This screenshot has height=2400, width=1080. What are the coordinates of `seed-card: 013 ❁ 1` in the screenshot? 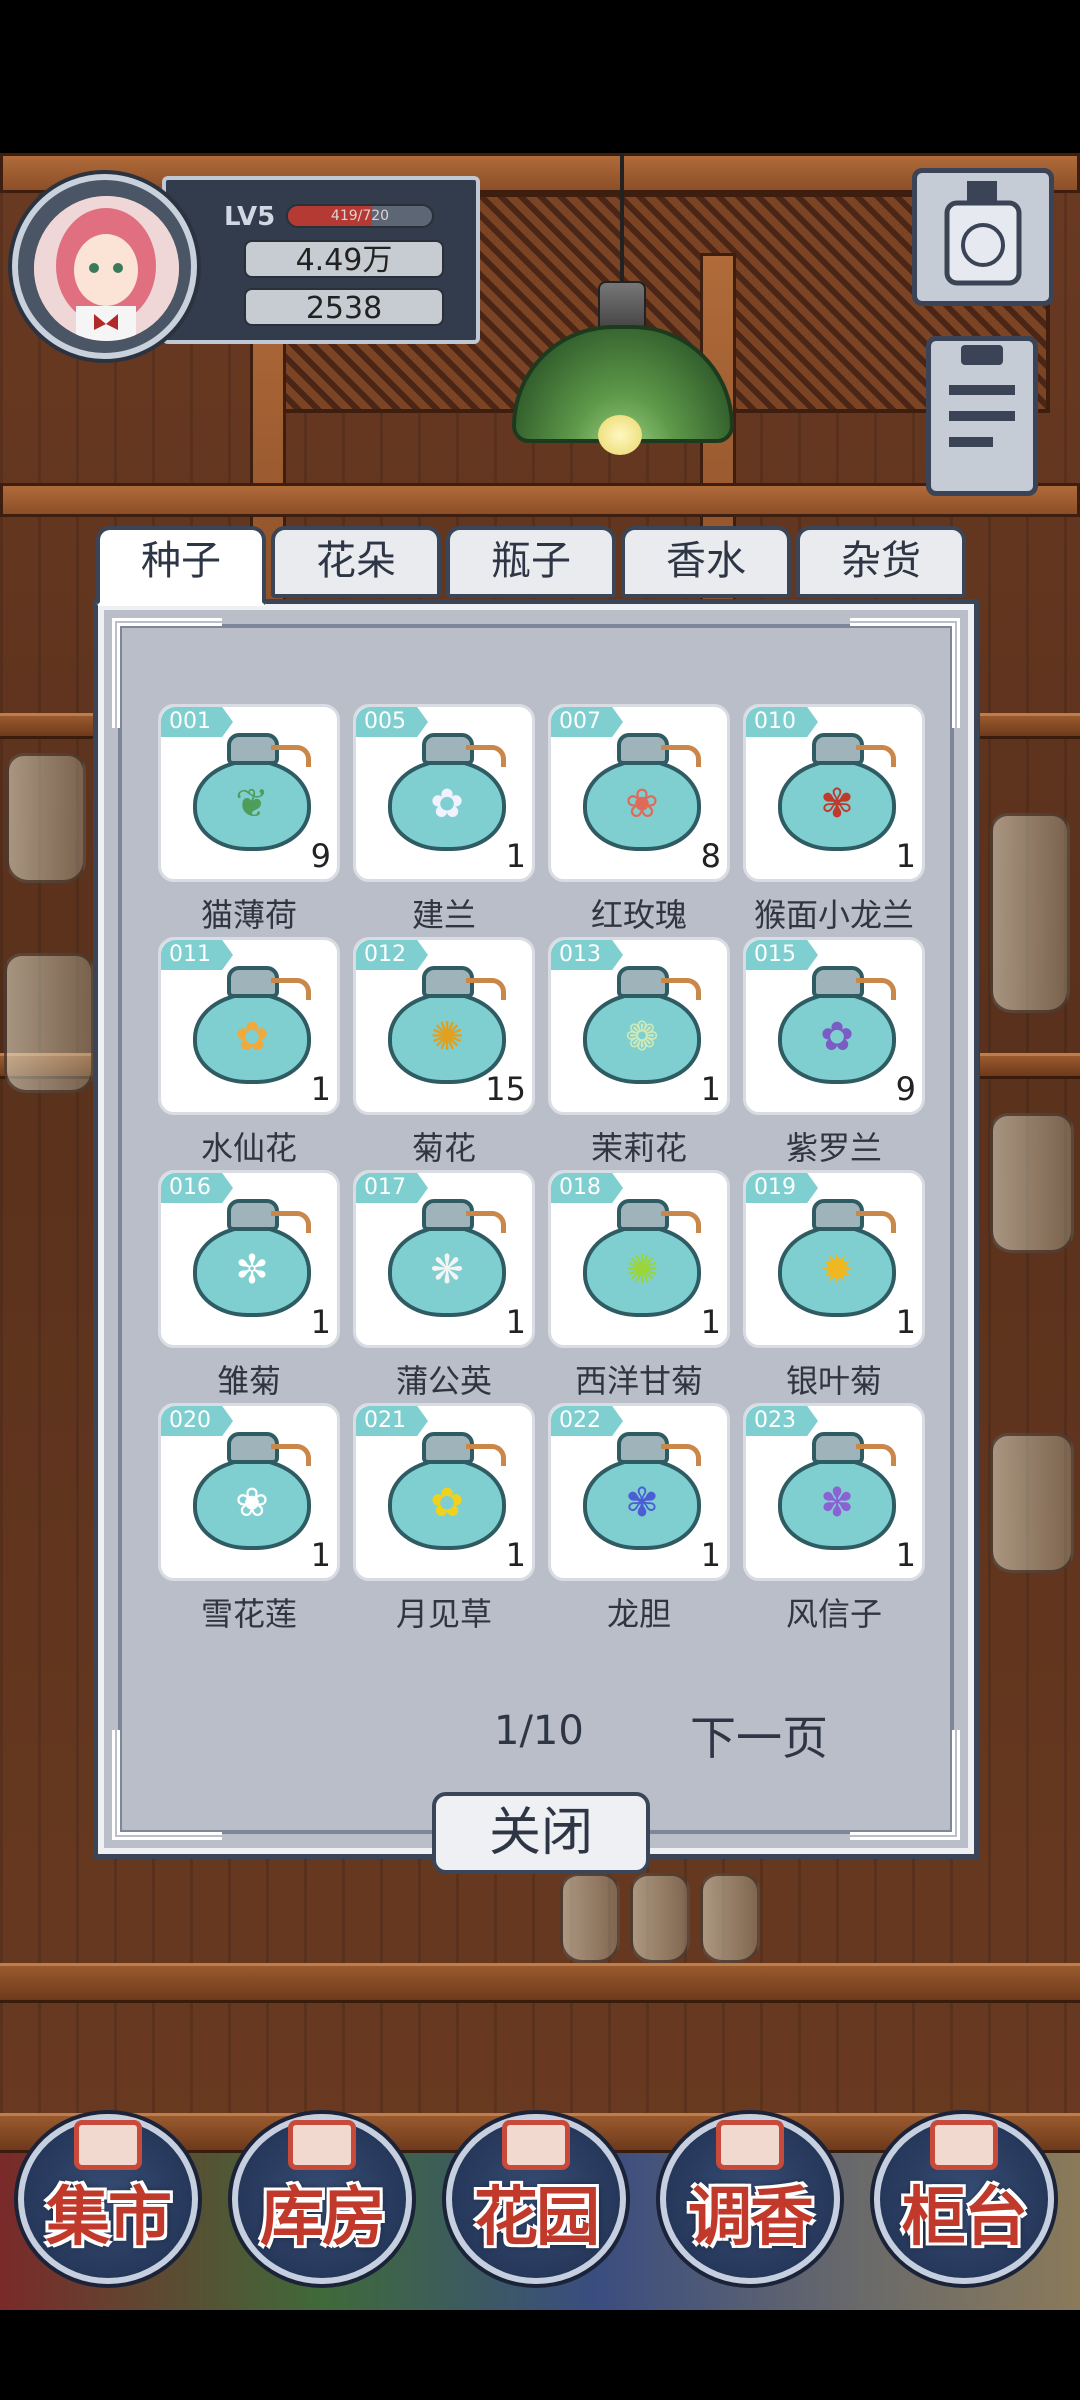 It's located at (639, 1026).